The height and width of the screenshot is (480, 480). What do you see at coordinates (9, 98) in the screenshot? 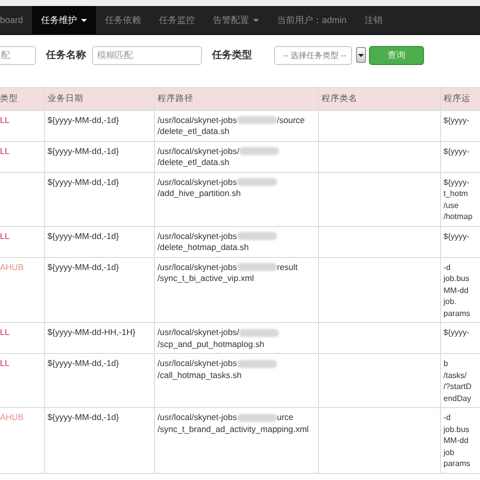
I see `column-header: 类型` at bounding box center [9, 98].